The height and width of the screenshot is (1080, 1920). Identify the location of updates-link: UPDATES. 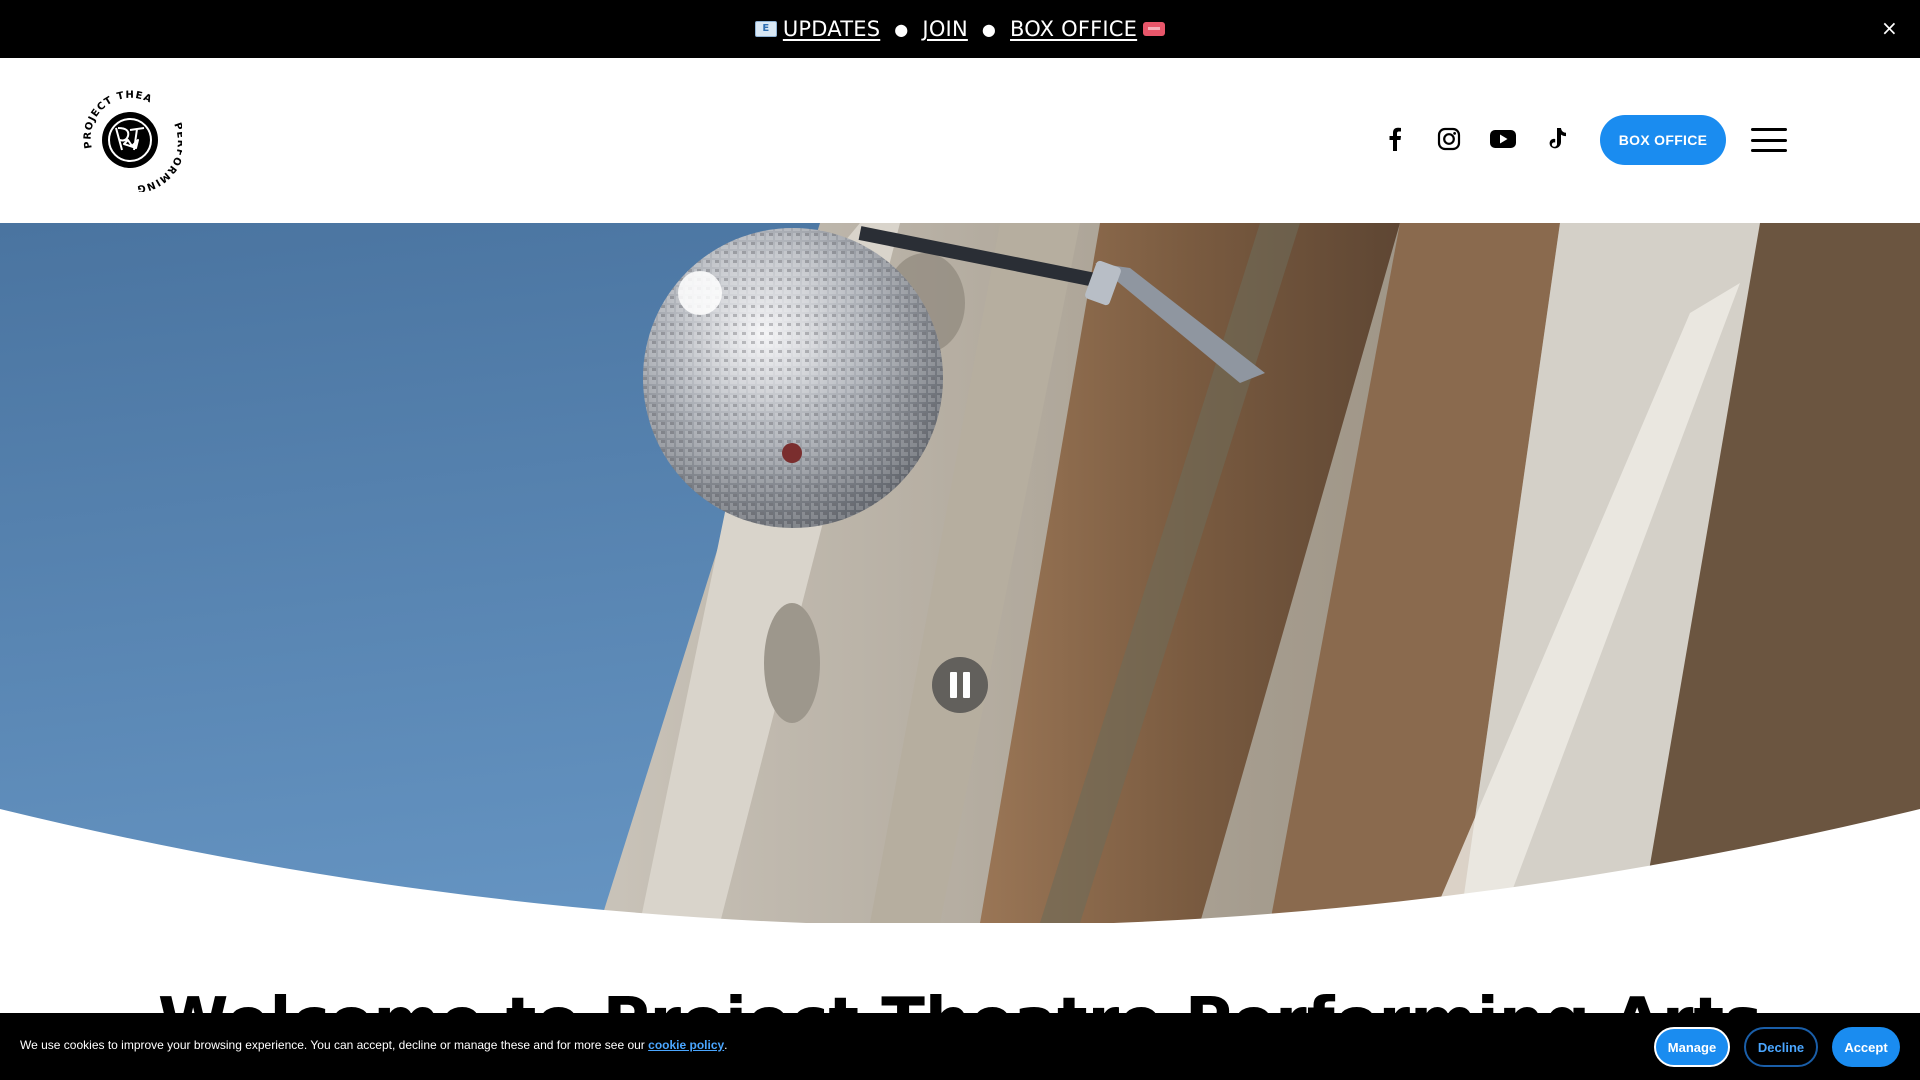
(831, 29).